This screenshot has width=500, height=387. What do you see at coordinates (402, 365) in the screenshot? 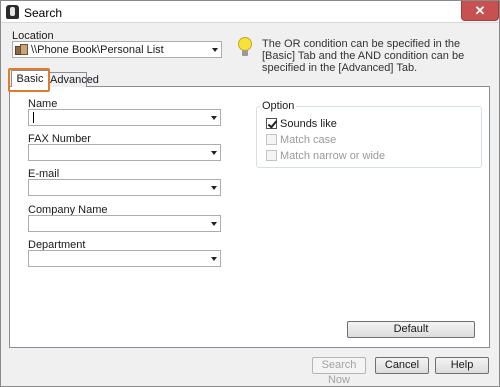
I see `cancel-button: Cancel` at bounding box center [402, 365].